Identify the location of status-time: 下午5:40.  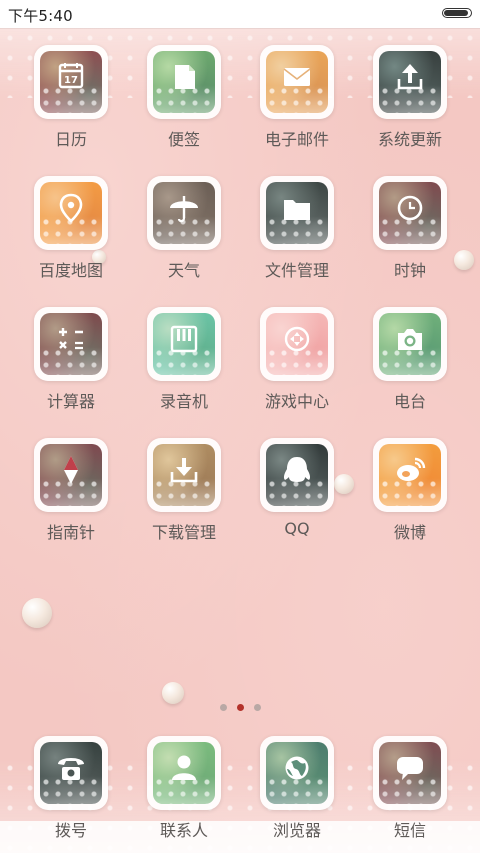
(40, 16).